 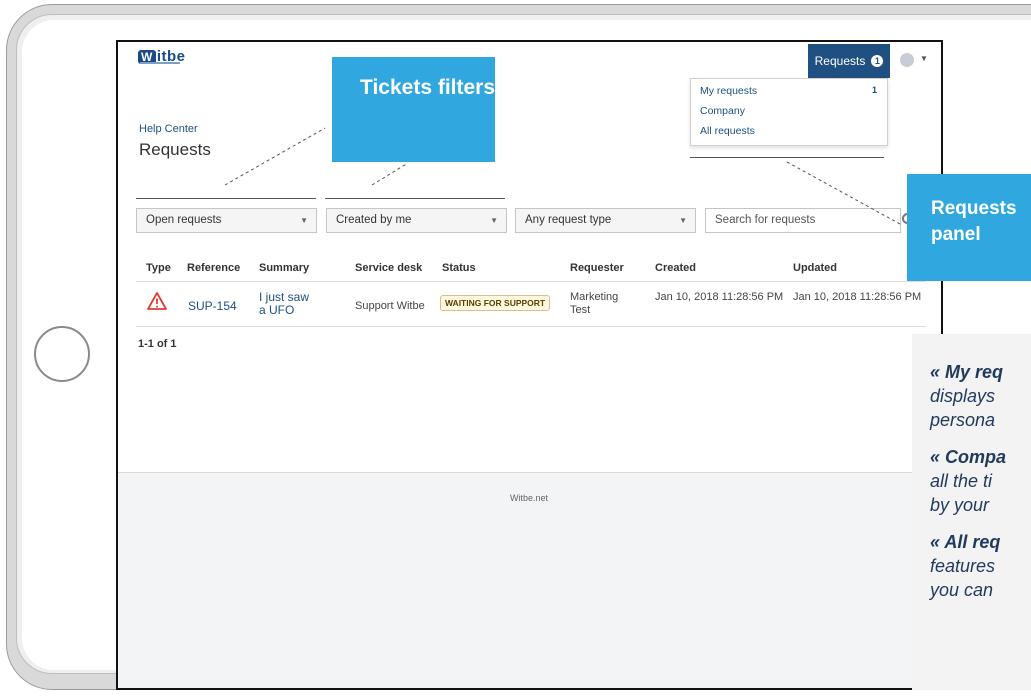 I want to click on note-line: « My req, so click(x=966, y=372).